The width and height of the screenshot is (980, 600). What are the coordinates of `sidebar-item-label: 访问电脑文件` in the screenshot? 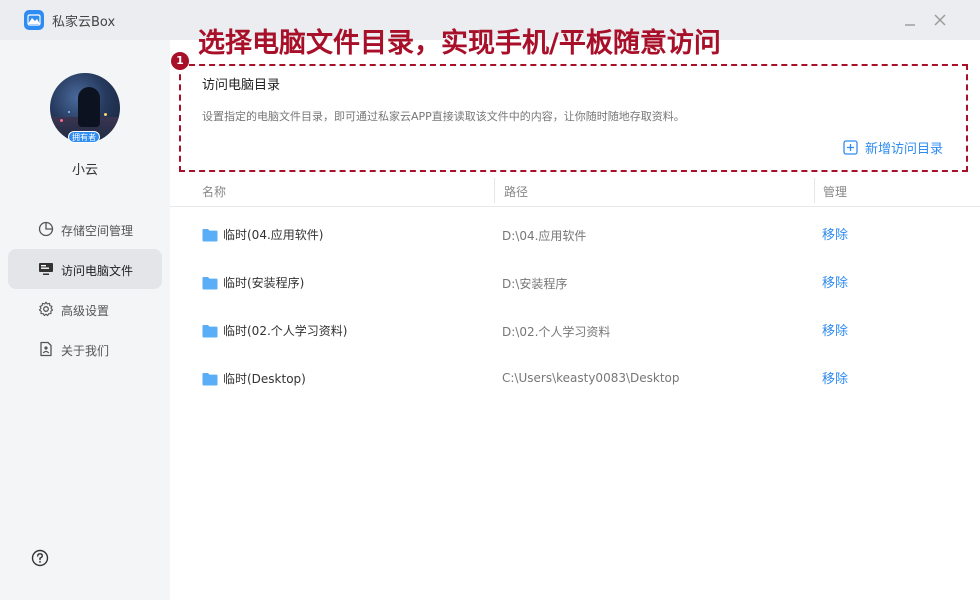 It's located at (97, 271).